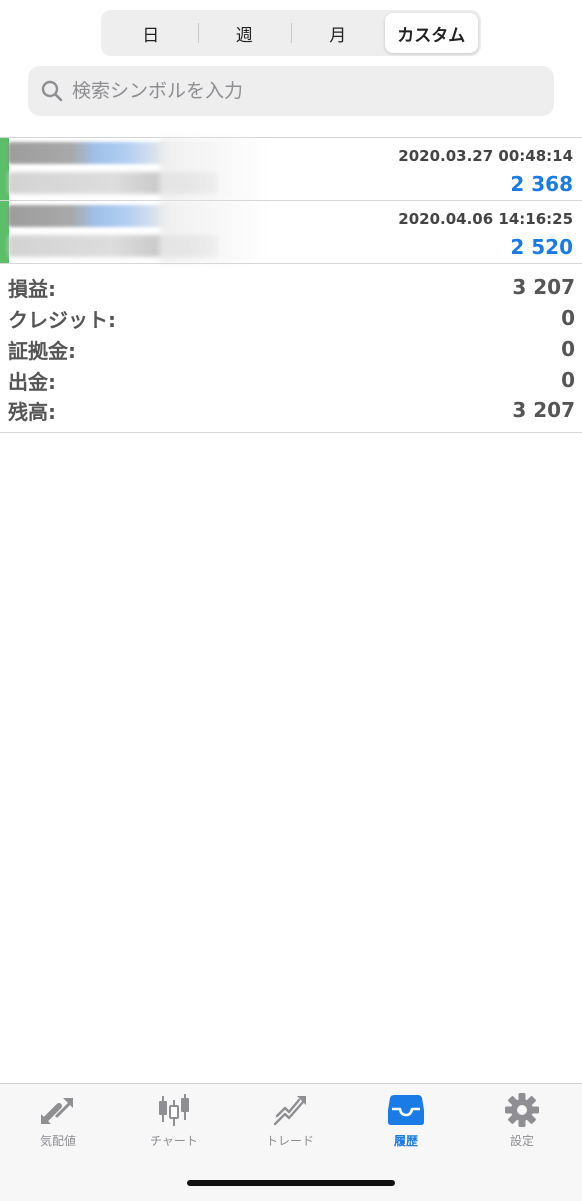 Image resolution: width=582 pixels, height=1201 pixels. I want to click on summary-label: 損益:, so click(32, 288).